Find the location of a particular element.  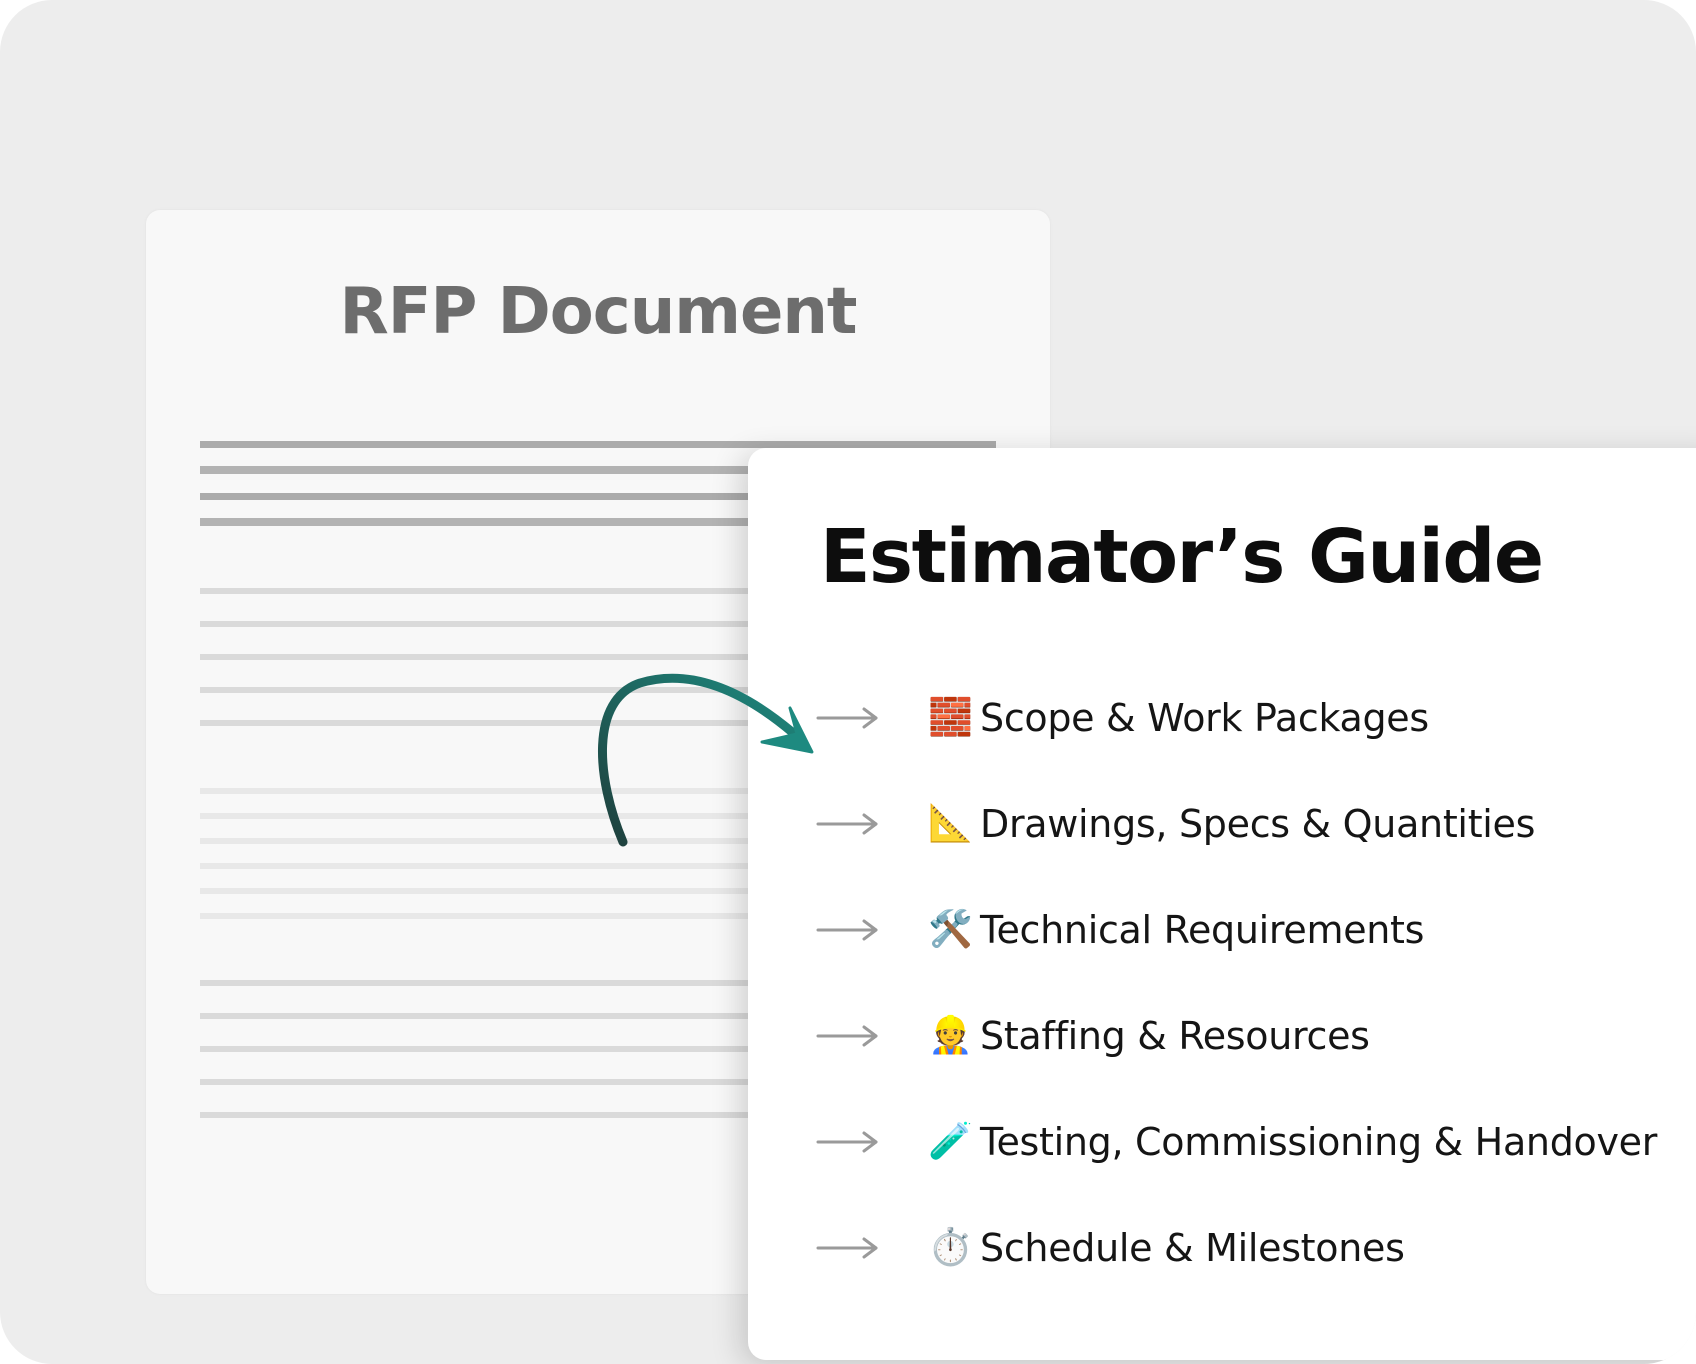

guide-item-label: Scope & Work Packages is located at coordinates (1204, 718).